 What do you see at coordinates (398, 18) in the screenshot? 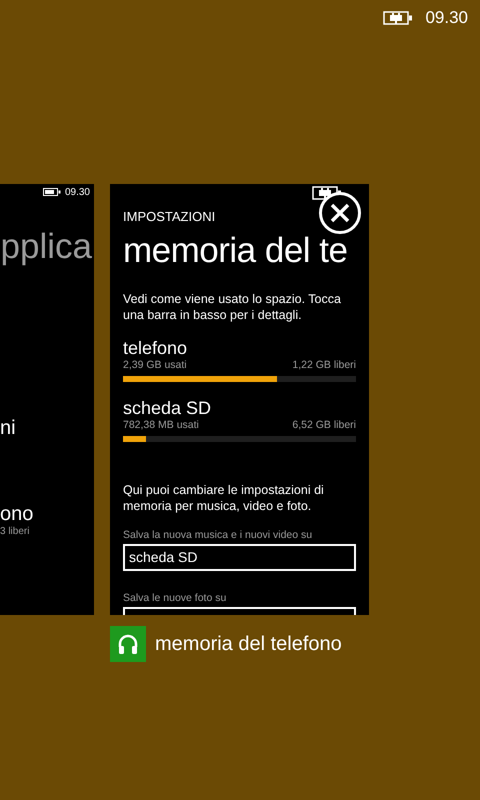
I see `battery-charging-icon` at bounding box center [398, 18].